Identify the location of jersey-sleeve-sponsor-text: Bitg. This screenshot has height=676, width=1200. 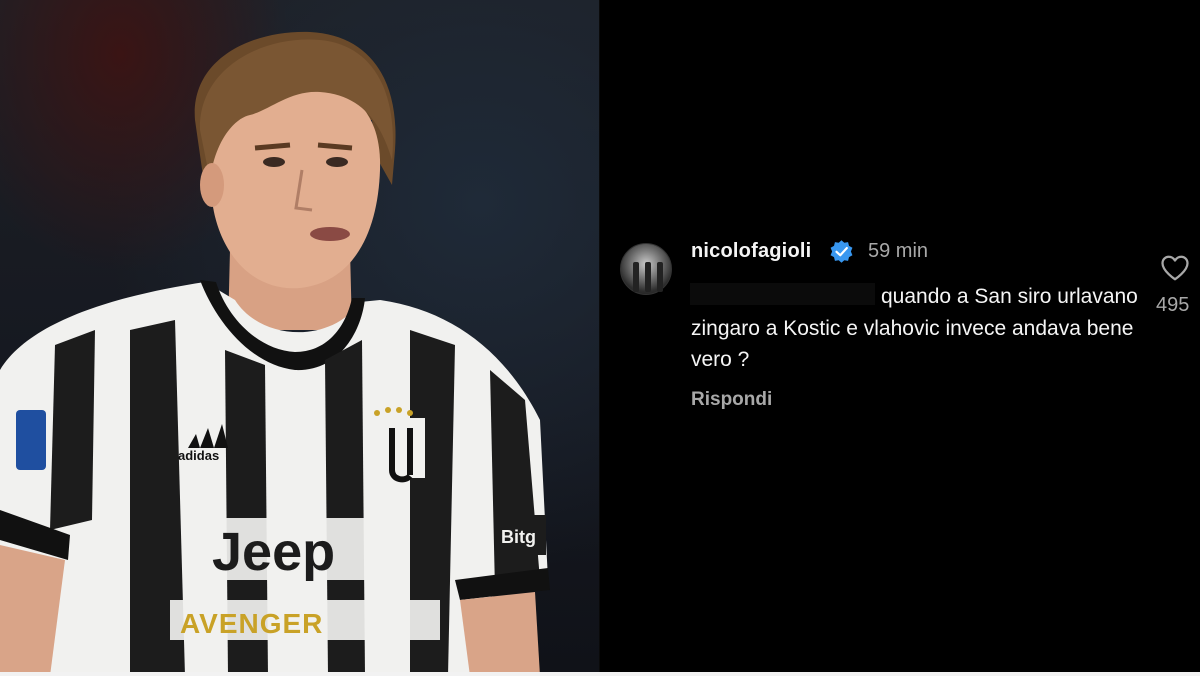
(518, 537).